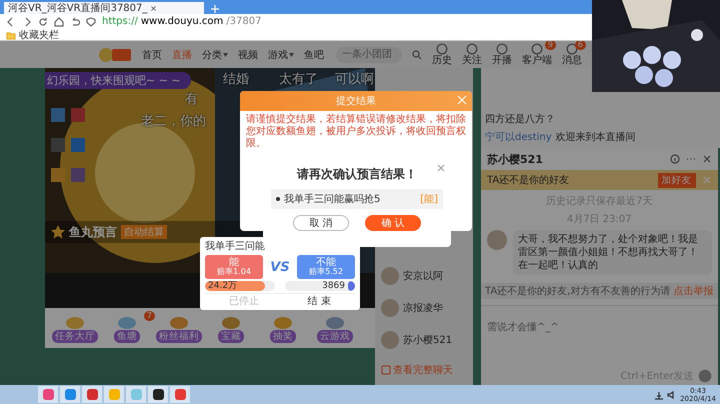 This screenshot has height=404, width=720. What do you see at coordinates (319, 301) in the screenshot?
I see `end-button: 结 束` at bounding box center [319, 301].